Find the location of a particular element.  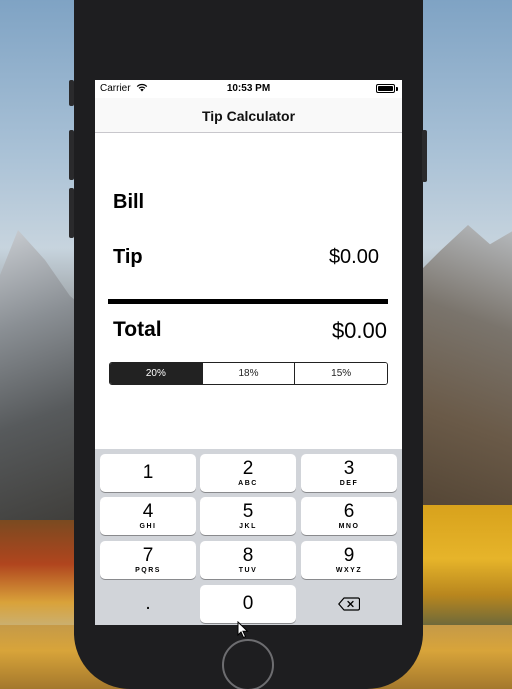

key-5: 5 JKL is located at coordinates (248, 516).